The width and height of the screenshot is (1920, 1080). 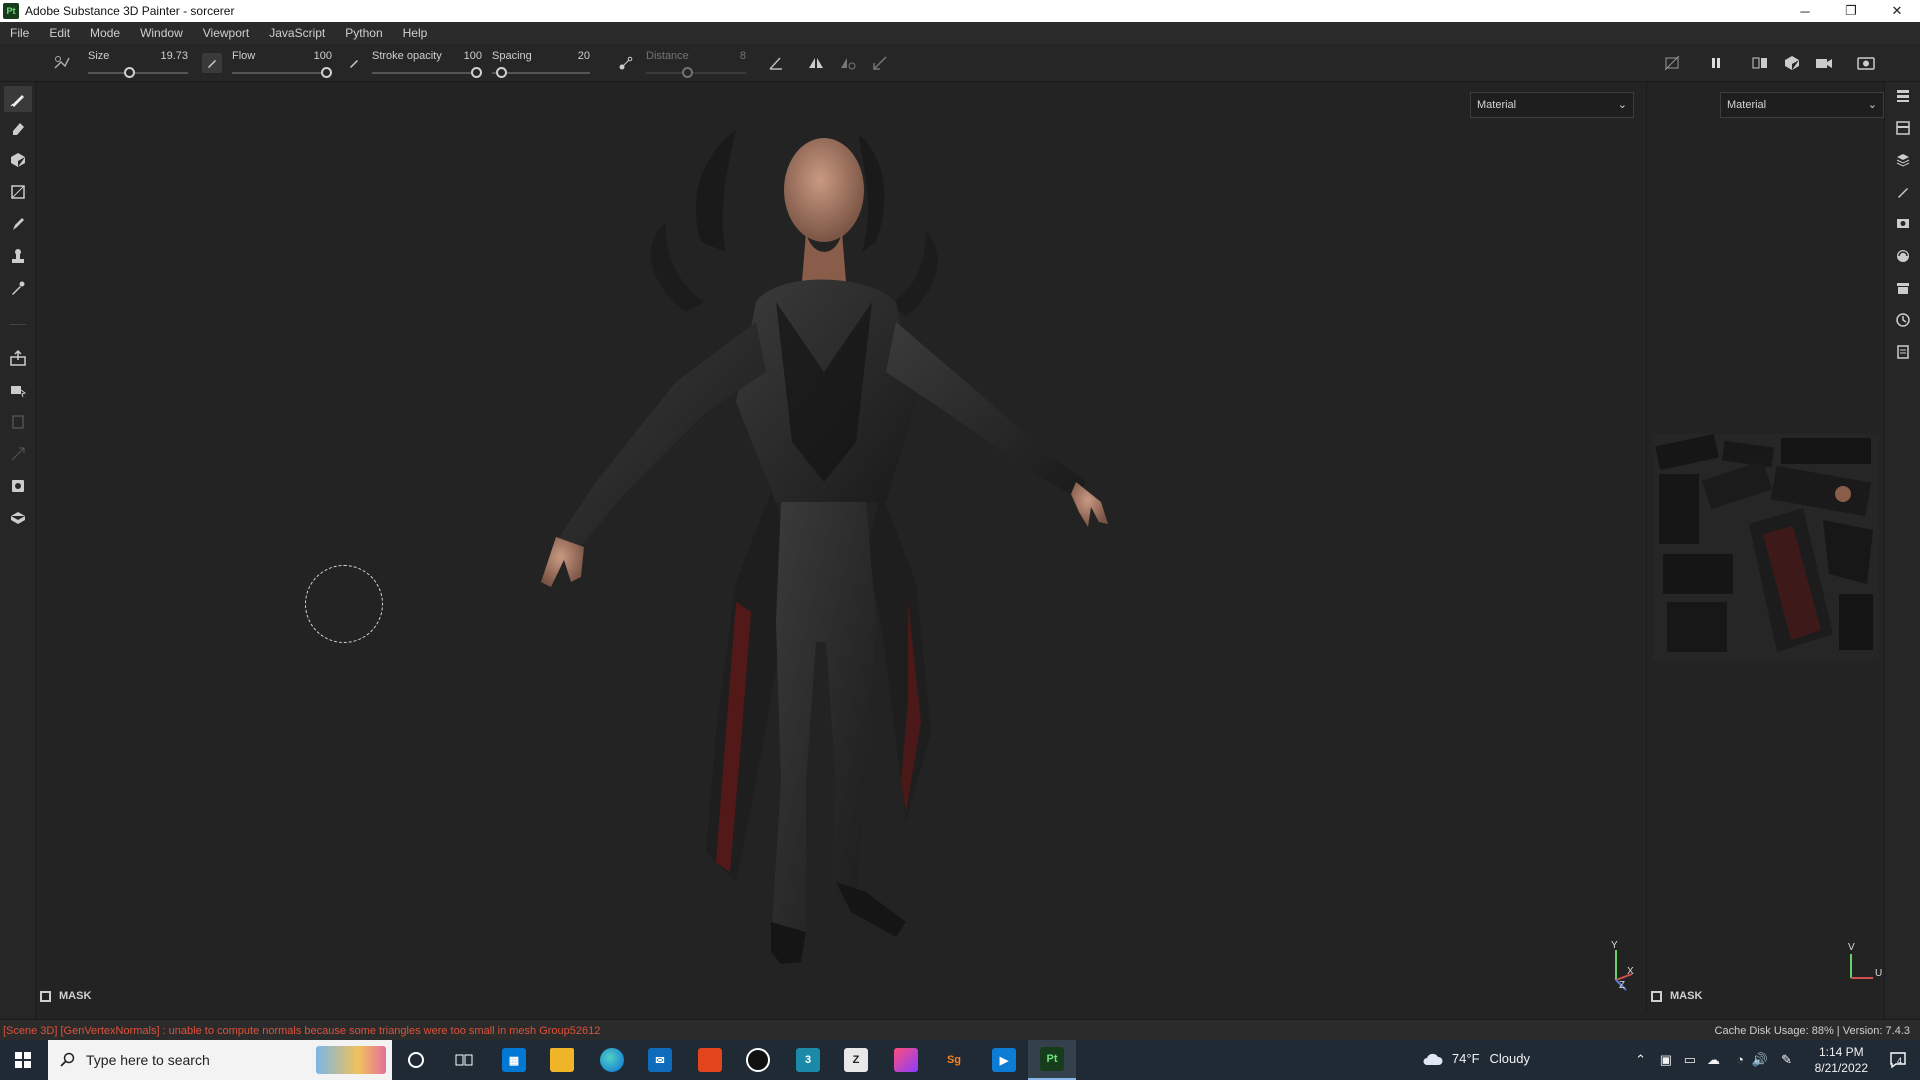 What do you see at coordinates (476, 72) in the screenshot?
I see `stroke-opacity-slider-knob` at bounding box center [476, 72].